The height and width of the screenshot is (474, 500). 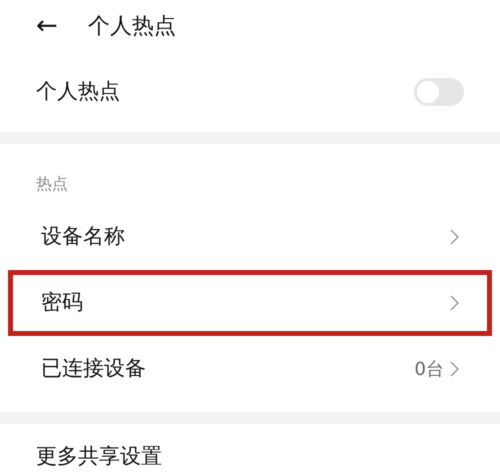 What do you see at coordinates (132, 26) in the screenshot?
I see `page-title: 个人热点` at bounding box center [132, 26].